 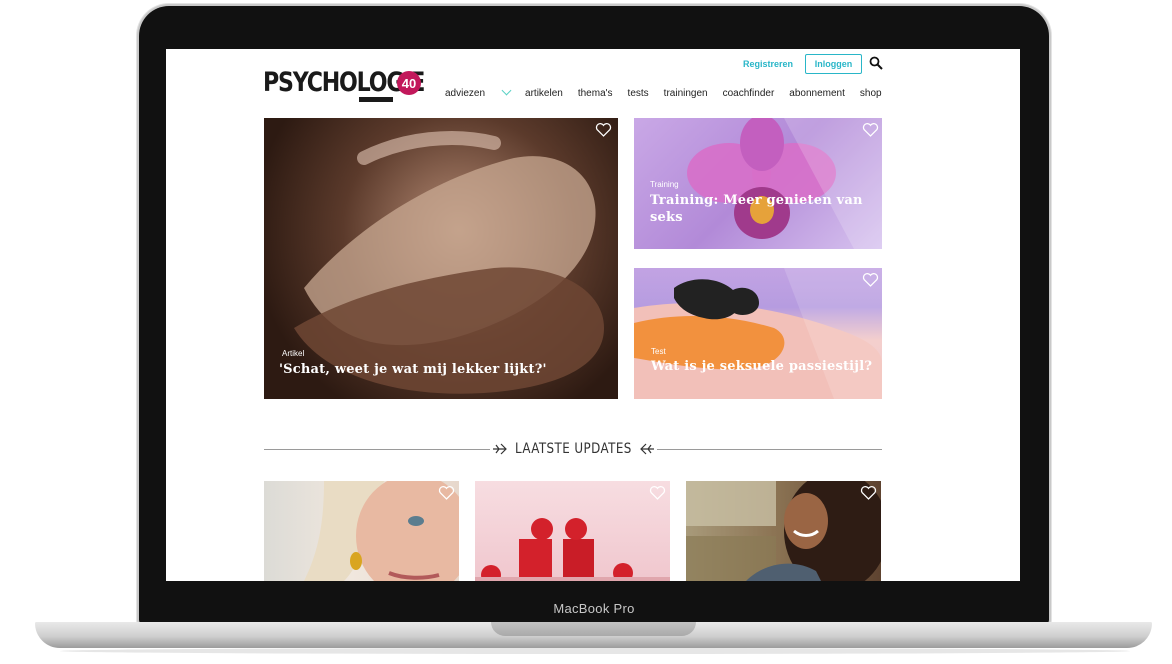 What do you see at coordinates (756, 209) in the screenshot?
I see `card-title: Training: Meer genieten van seks` at bounding box center [756, 209].